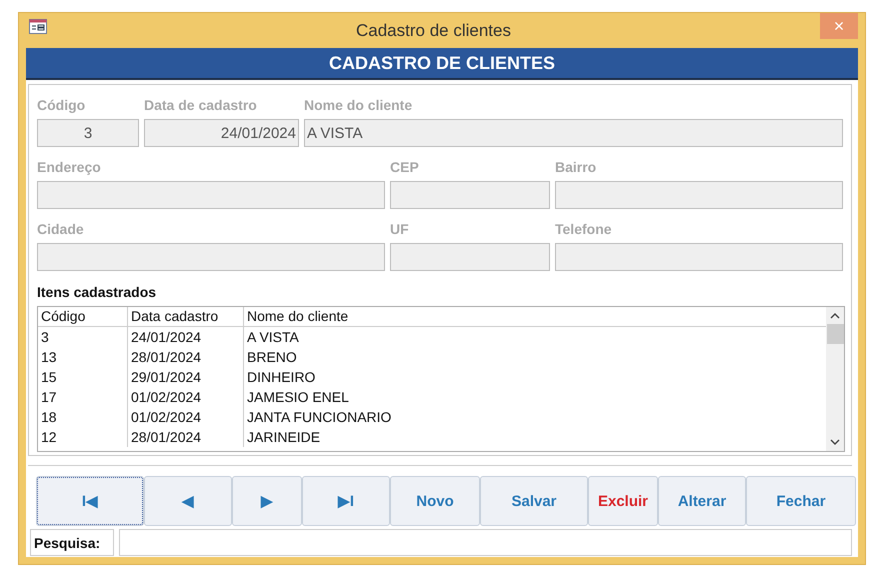 This screenshot has width=882, height=575. Describe the element at coordinates (835, 442) in the screenshot. I see `scroll-down-icon` at that location.